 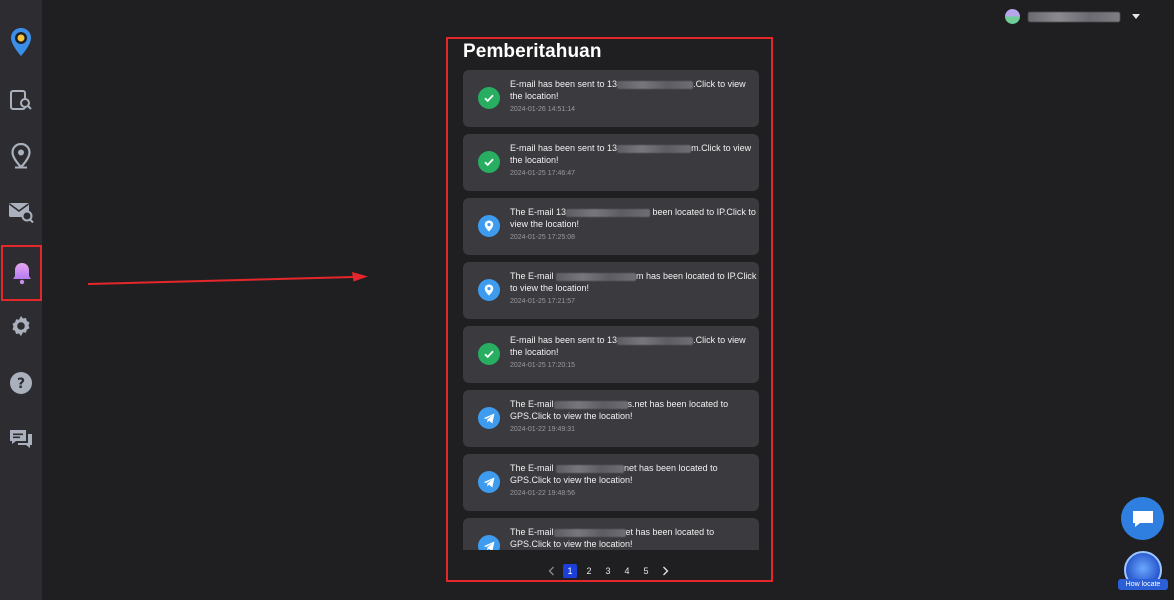 What do you see at coordinates (646, 571) in the screenshot?
I see `page-5-button: 5` at bounding box center [646, 571].